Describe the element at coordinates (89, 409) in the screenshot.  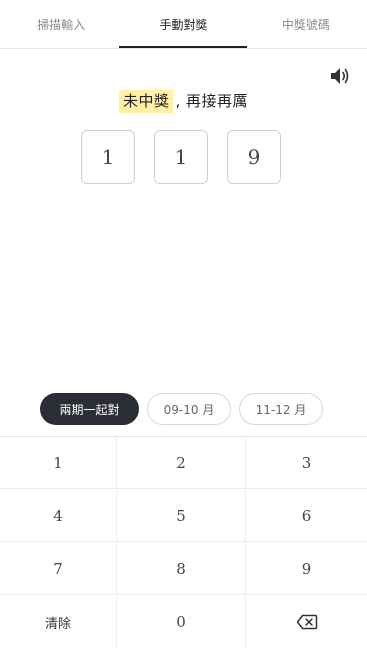
I see `period-both-chip: 兩期一起對` at that location.